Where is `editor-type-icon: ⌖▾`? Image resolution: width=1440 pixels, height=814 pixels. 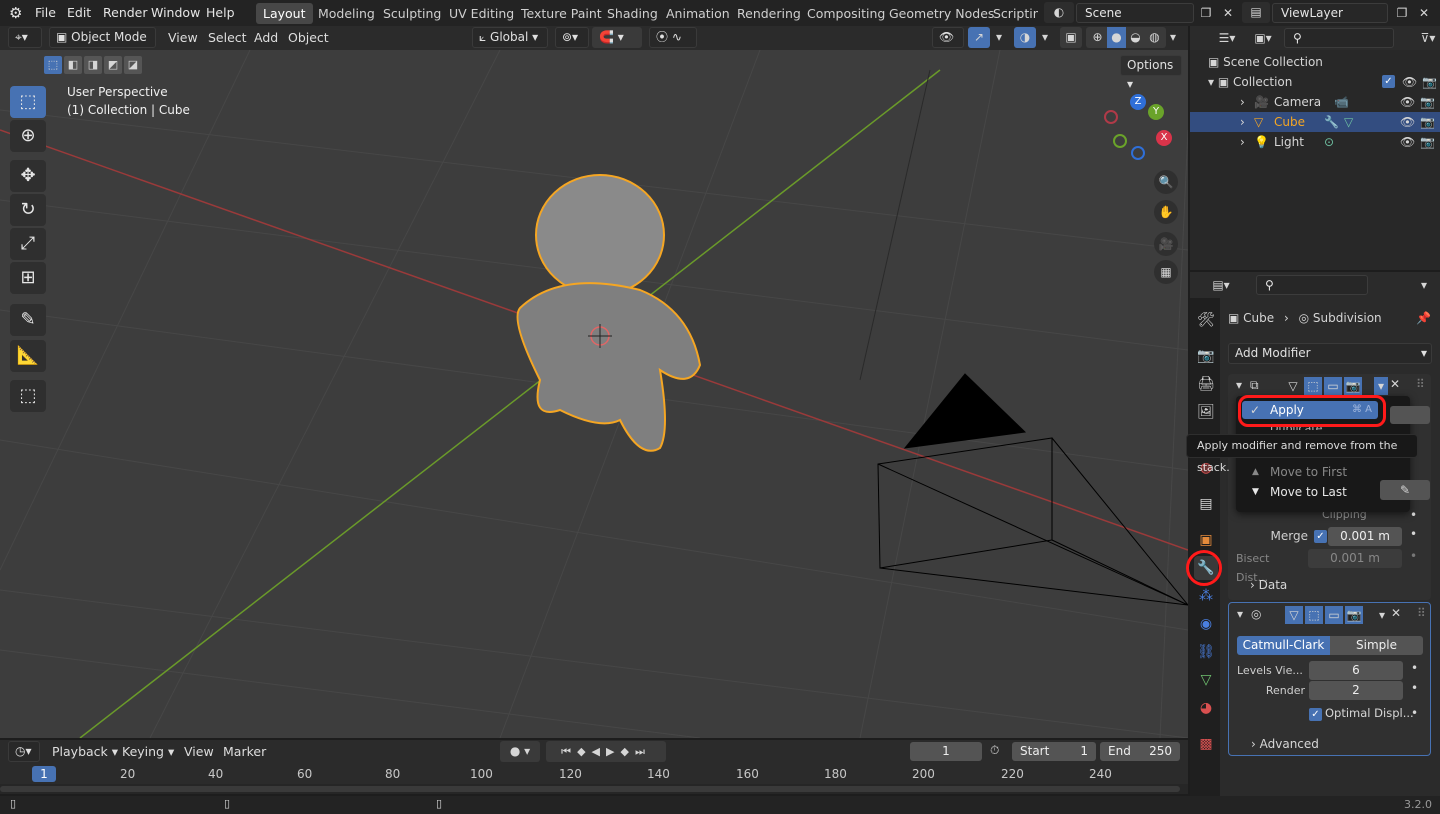
editor-type-icon: ⌖▾ is located at coordinates (25, 37).